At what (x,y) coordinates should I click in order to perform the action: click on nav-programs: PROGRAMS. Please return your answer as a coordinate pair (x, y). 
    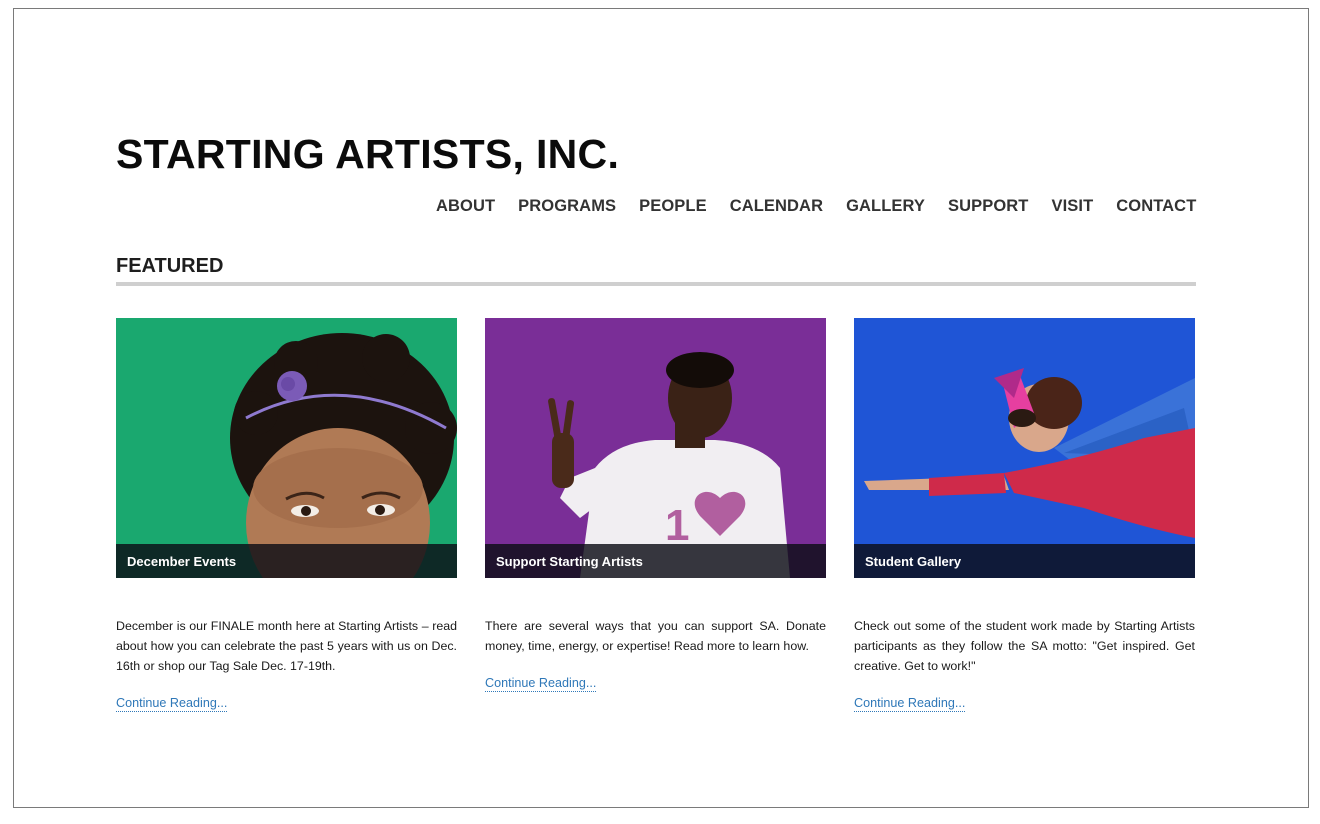
    Looking at the image, I should click on (567, 206).